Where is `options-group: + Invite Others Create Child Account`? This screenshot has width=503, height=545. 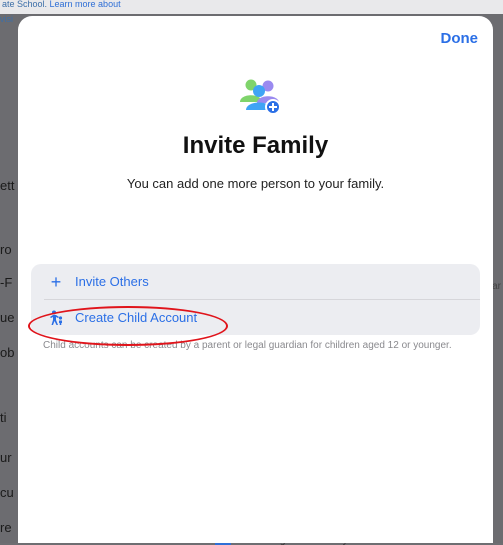 options-group: + Invite Others Create Child Account is located at coordinates (255, 299).